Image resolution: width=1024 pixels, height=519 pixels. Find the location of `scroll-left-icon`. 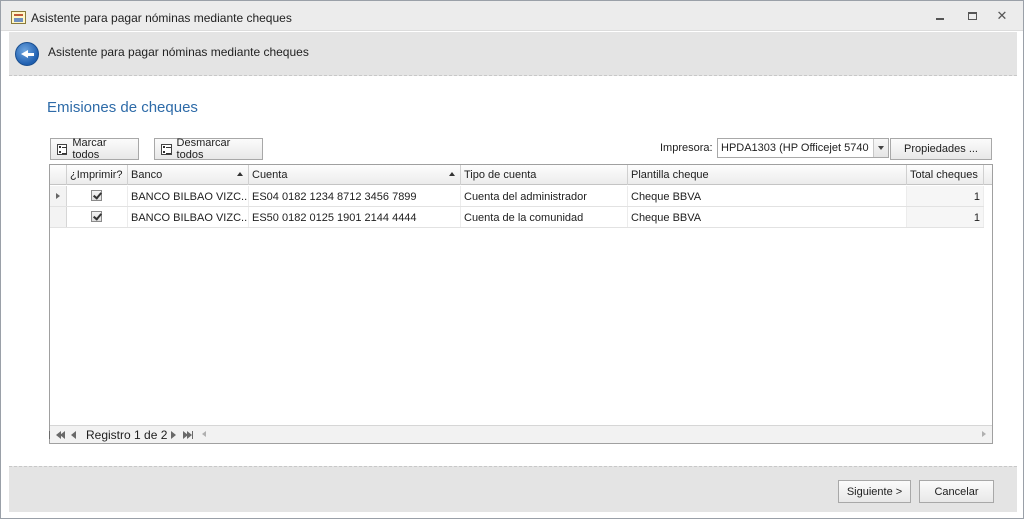

scroll-left-icon is located at coordinates (204, 434).